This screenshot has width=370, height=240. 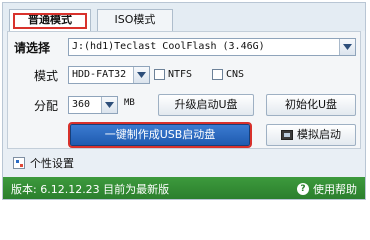 I want to click on mode-select: HDD-FAT32, so click(x=109, y=75).